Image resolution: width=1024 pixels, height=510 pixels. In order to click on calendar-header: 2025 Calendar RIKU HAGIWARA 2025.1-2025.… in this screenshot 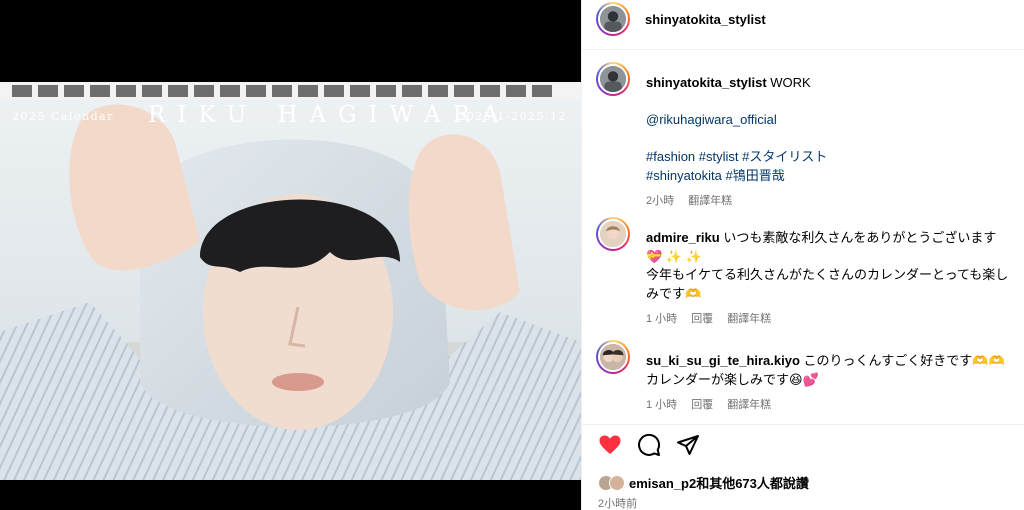, I will do `click(290, 117)`.